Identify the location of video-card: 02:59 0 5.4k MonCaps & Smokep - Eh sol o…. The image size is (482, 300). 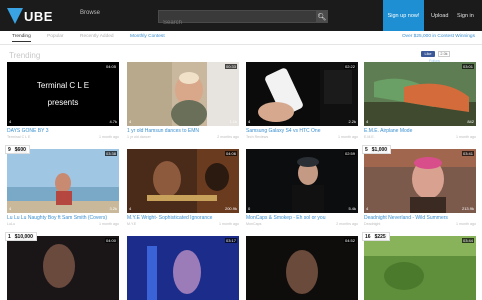
(302, 187).